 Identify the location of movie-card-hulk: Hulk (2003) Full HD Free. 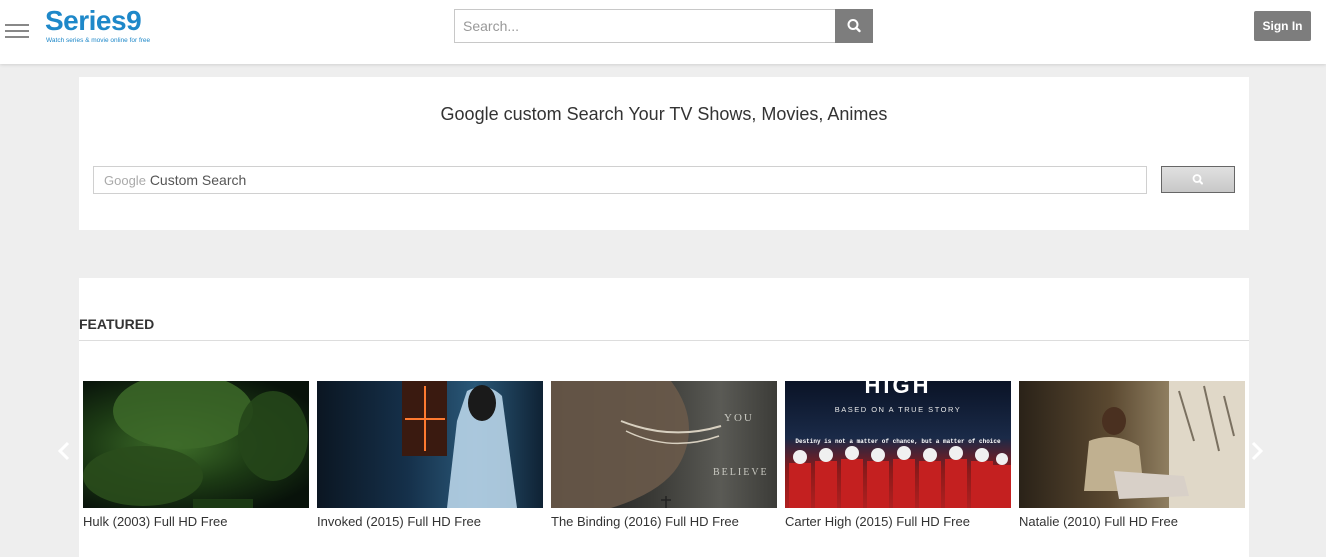
(196, 461).